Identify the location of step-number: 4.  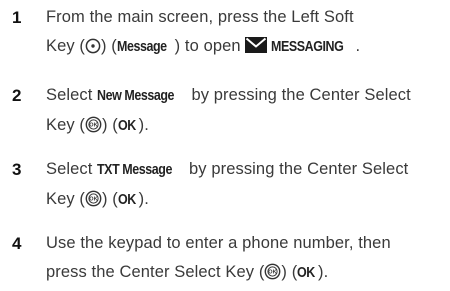
(17, 243).